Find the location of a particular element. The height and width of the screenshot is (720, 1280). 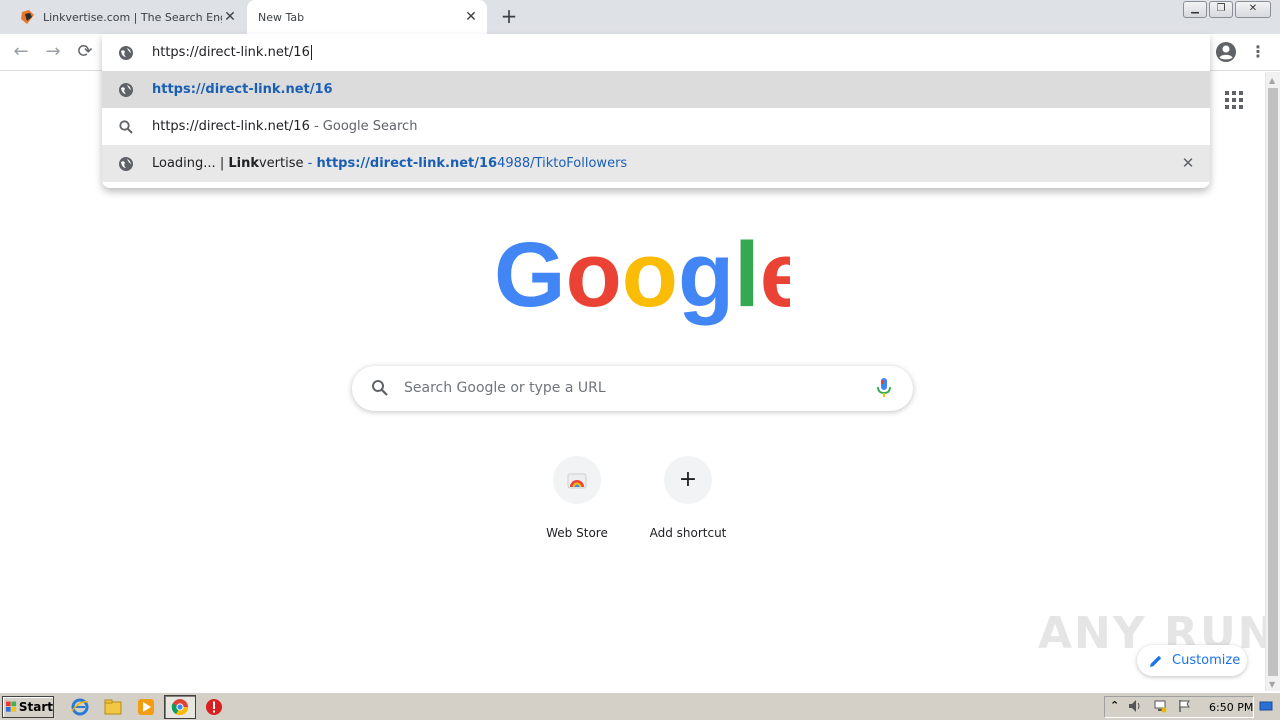

warning-app-icon is located at coordinates (214, 707).